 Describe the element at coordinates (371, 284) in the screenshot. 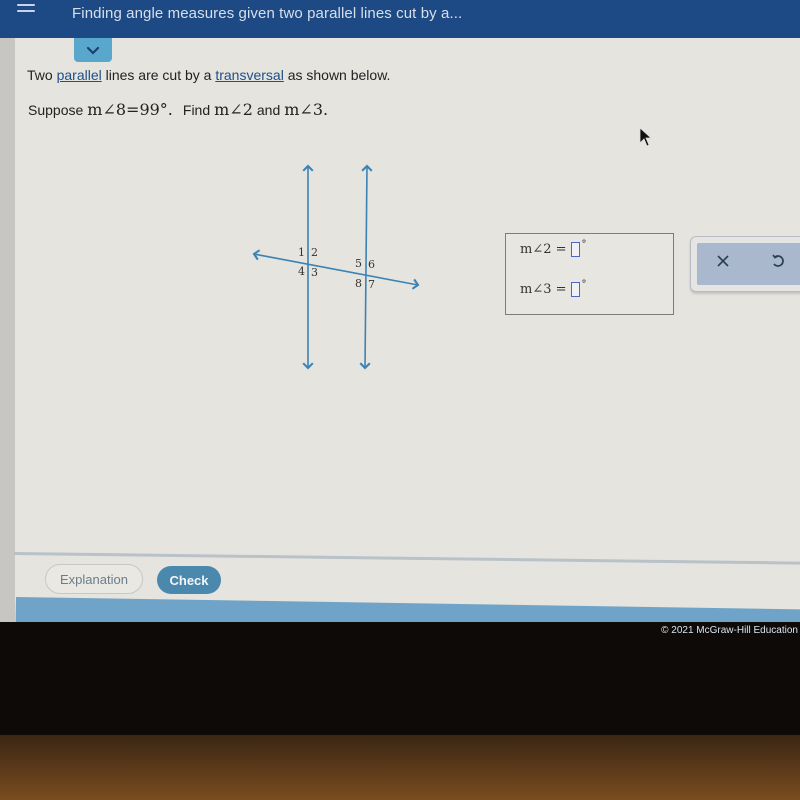

I see `angle-label-7: 7` at that location.